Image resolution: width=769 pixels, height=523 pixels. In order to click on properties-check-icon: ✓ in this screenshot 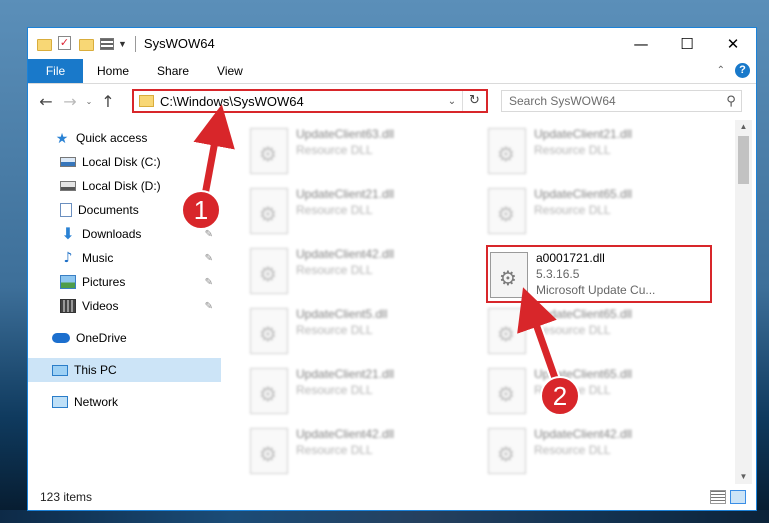, I will do `click(65, 43)`.